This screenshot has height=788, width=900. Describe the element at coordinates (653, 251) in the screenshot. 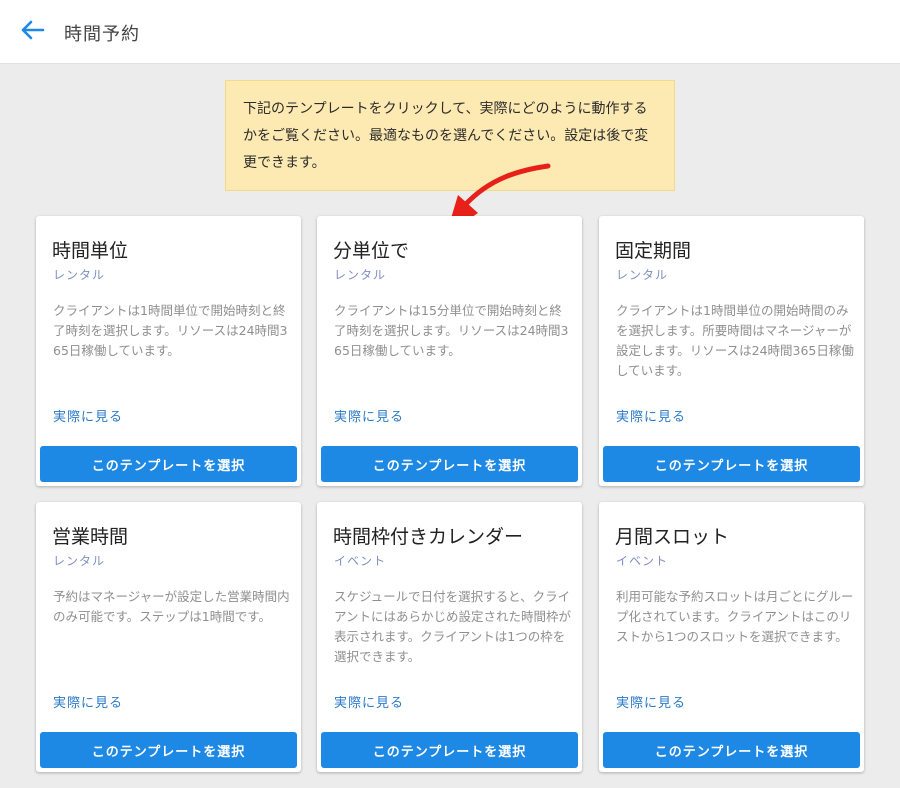

I see `card-title: 固定期間` at that location.